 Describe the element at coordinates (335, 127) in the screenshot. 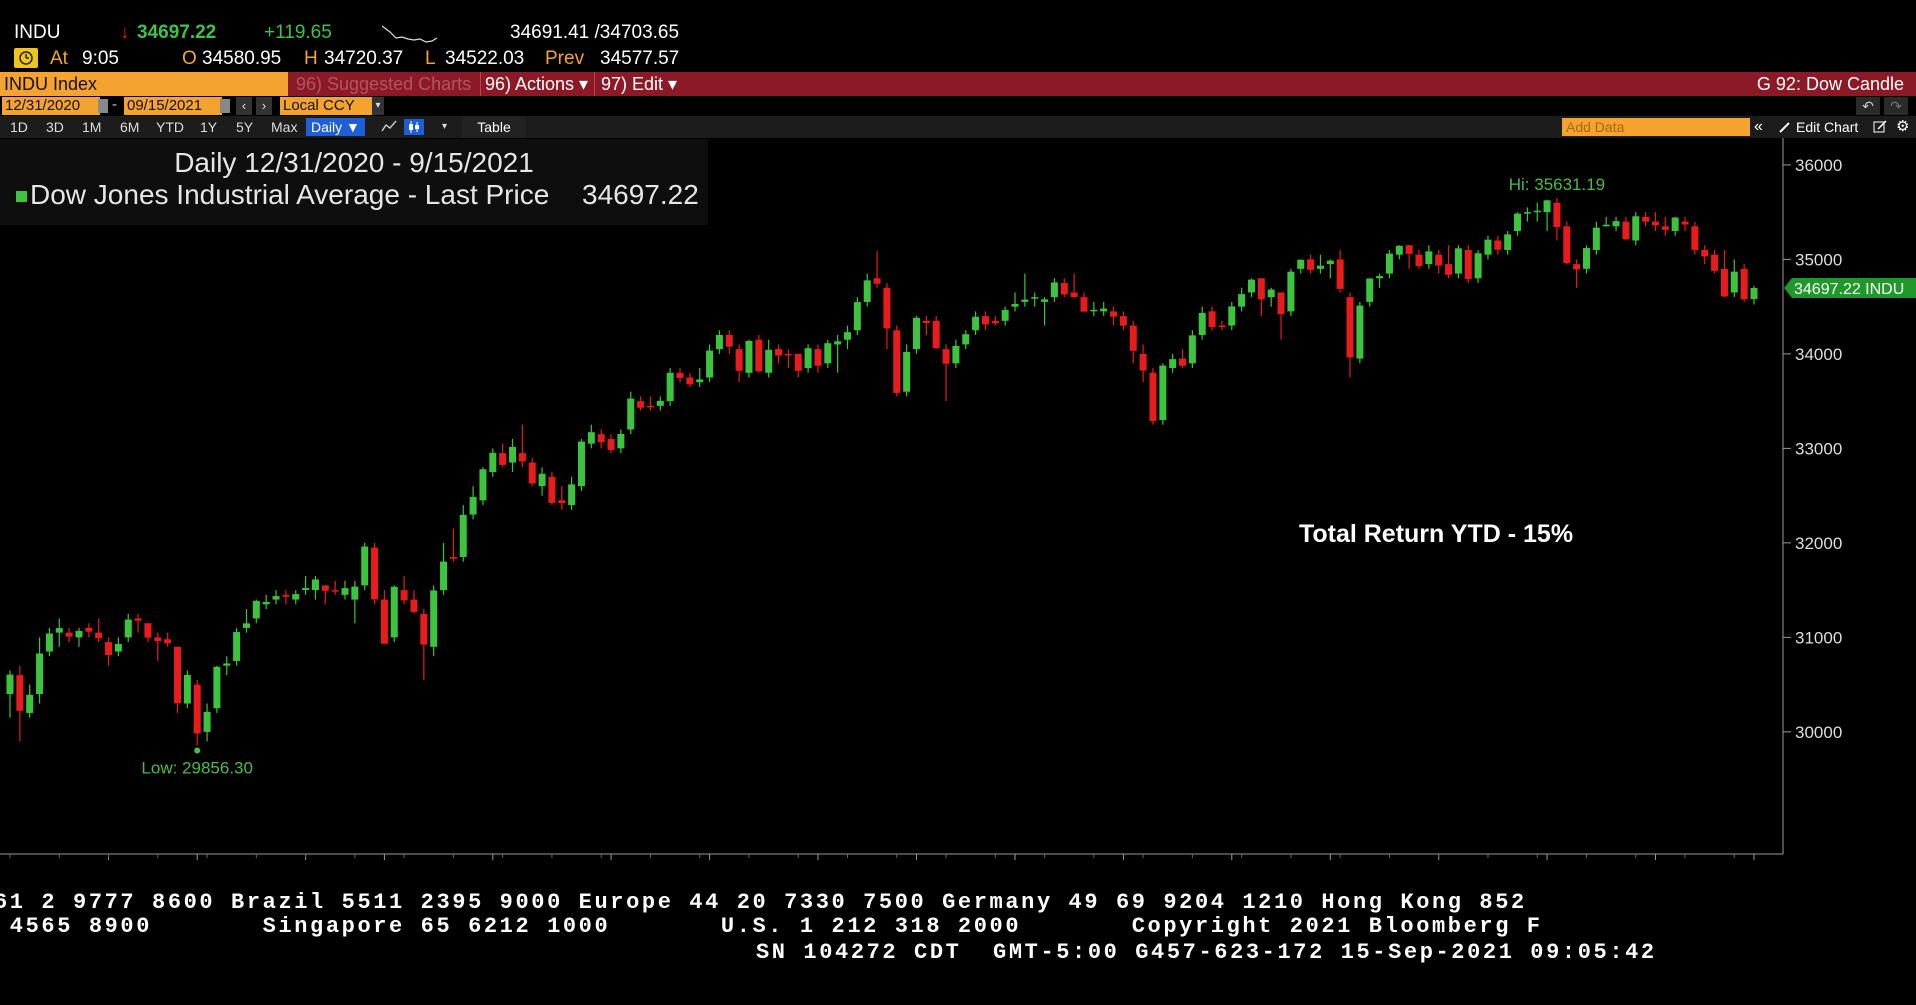

I see `frequency-dropdown: Daily ▼` at that location.